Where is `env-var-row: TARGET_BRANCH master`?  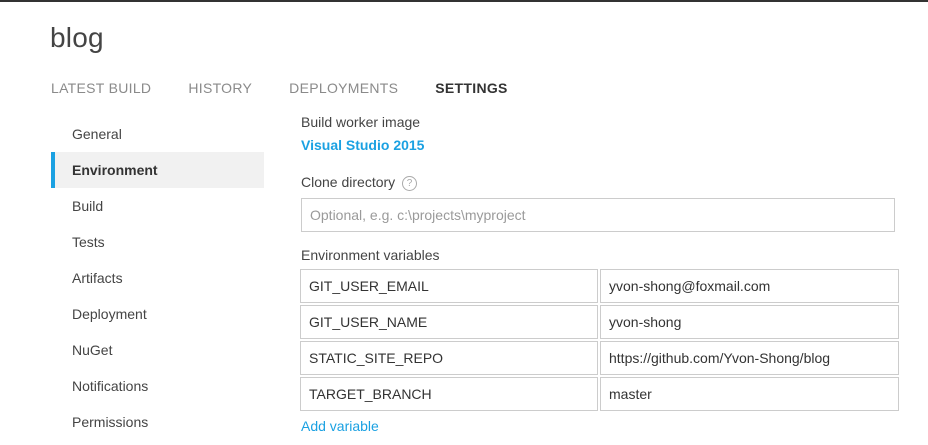 env-var-row: TARGET_BRANCH master is located at coordinates (599, 395).